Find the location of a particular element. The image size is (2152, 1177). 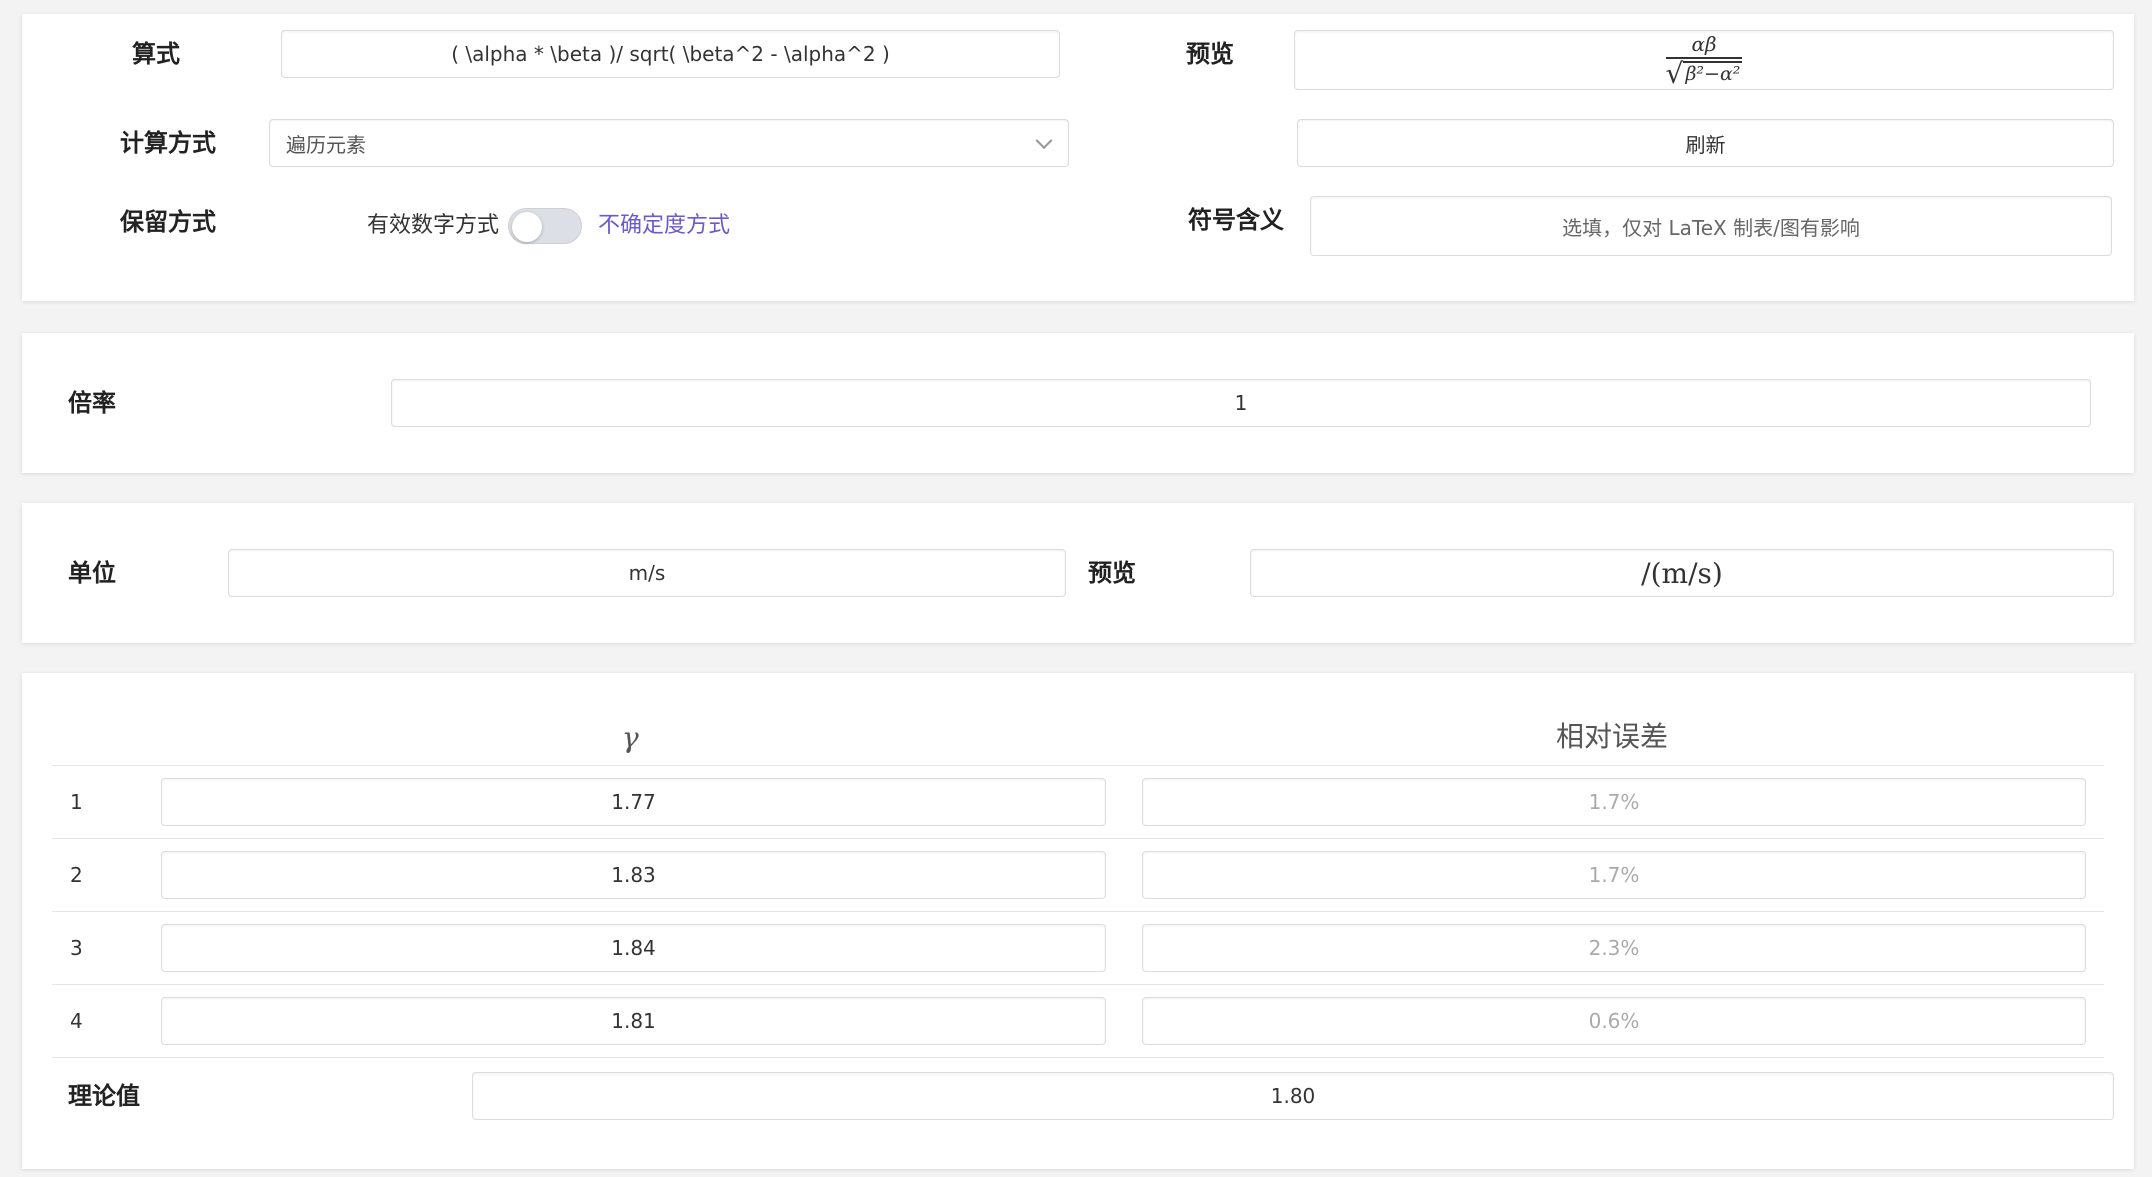

unit-preview: /(m/s) is located at coordinates (1682, 573).